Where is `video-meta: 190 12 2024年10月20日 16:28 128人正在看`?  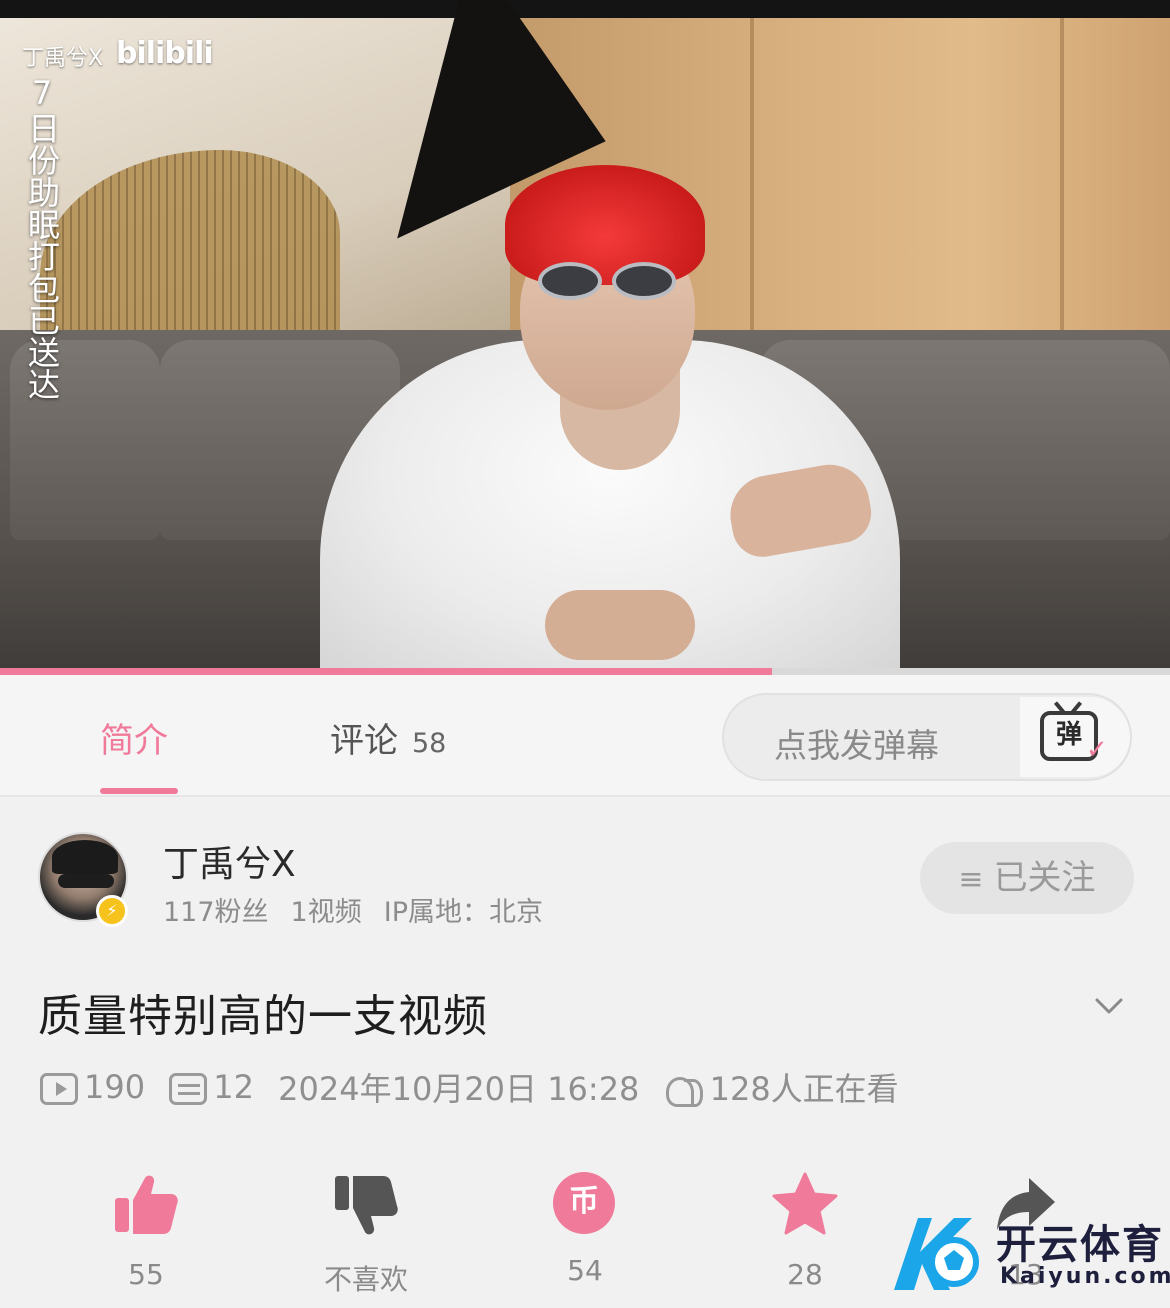
video-meta: 190 12 2024年10月20日 16:28 128人正在看 is located at coordinates (476, 1086).